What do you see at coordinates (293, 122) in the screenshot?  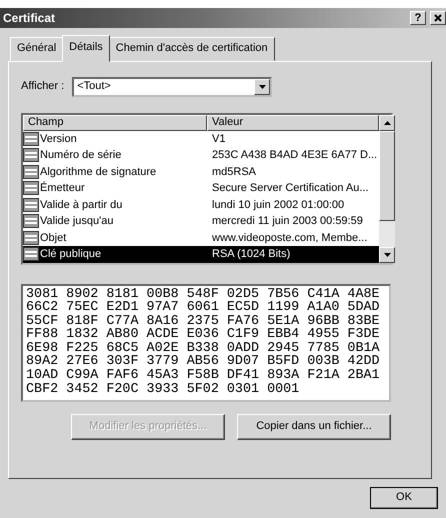 I see `column-header: Valeur` at bounding box center [293, 122].